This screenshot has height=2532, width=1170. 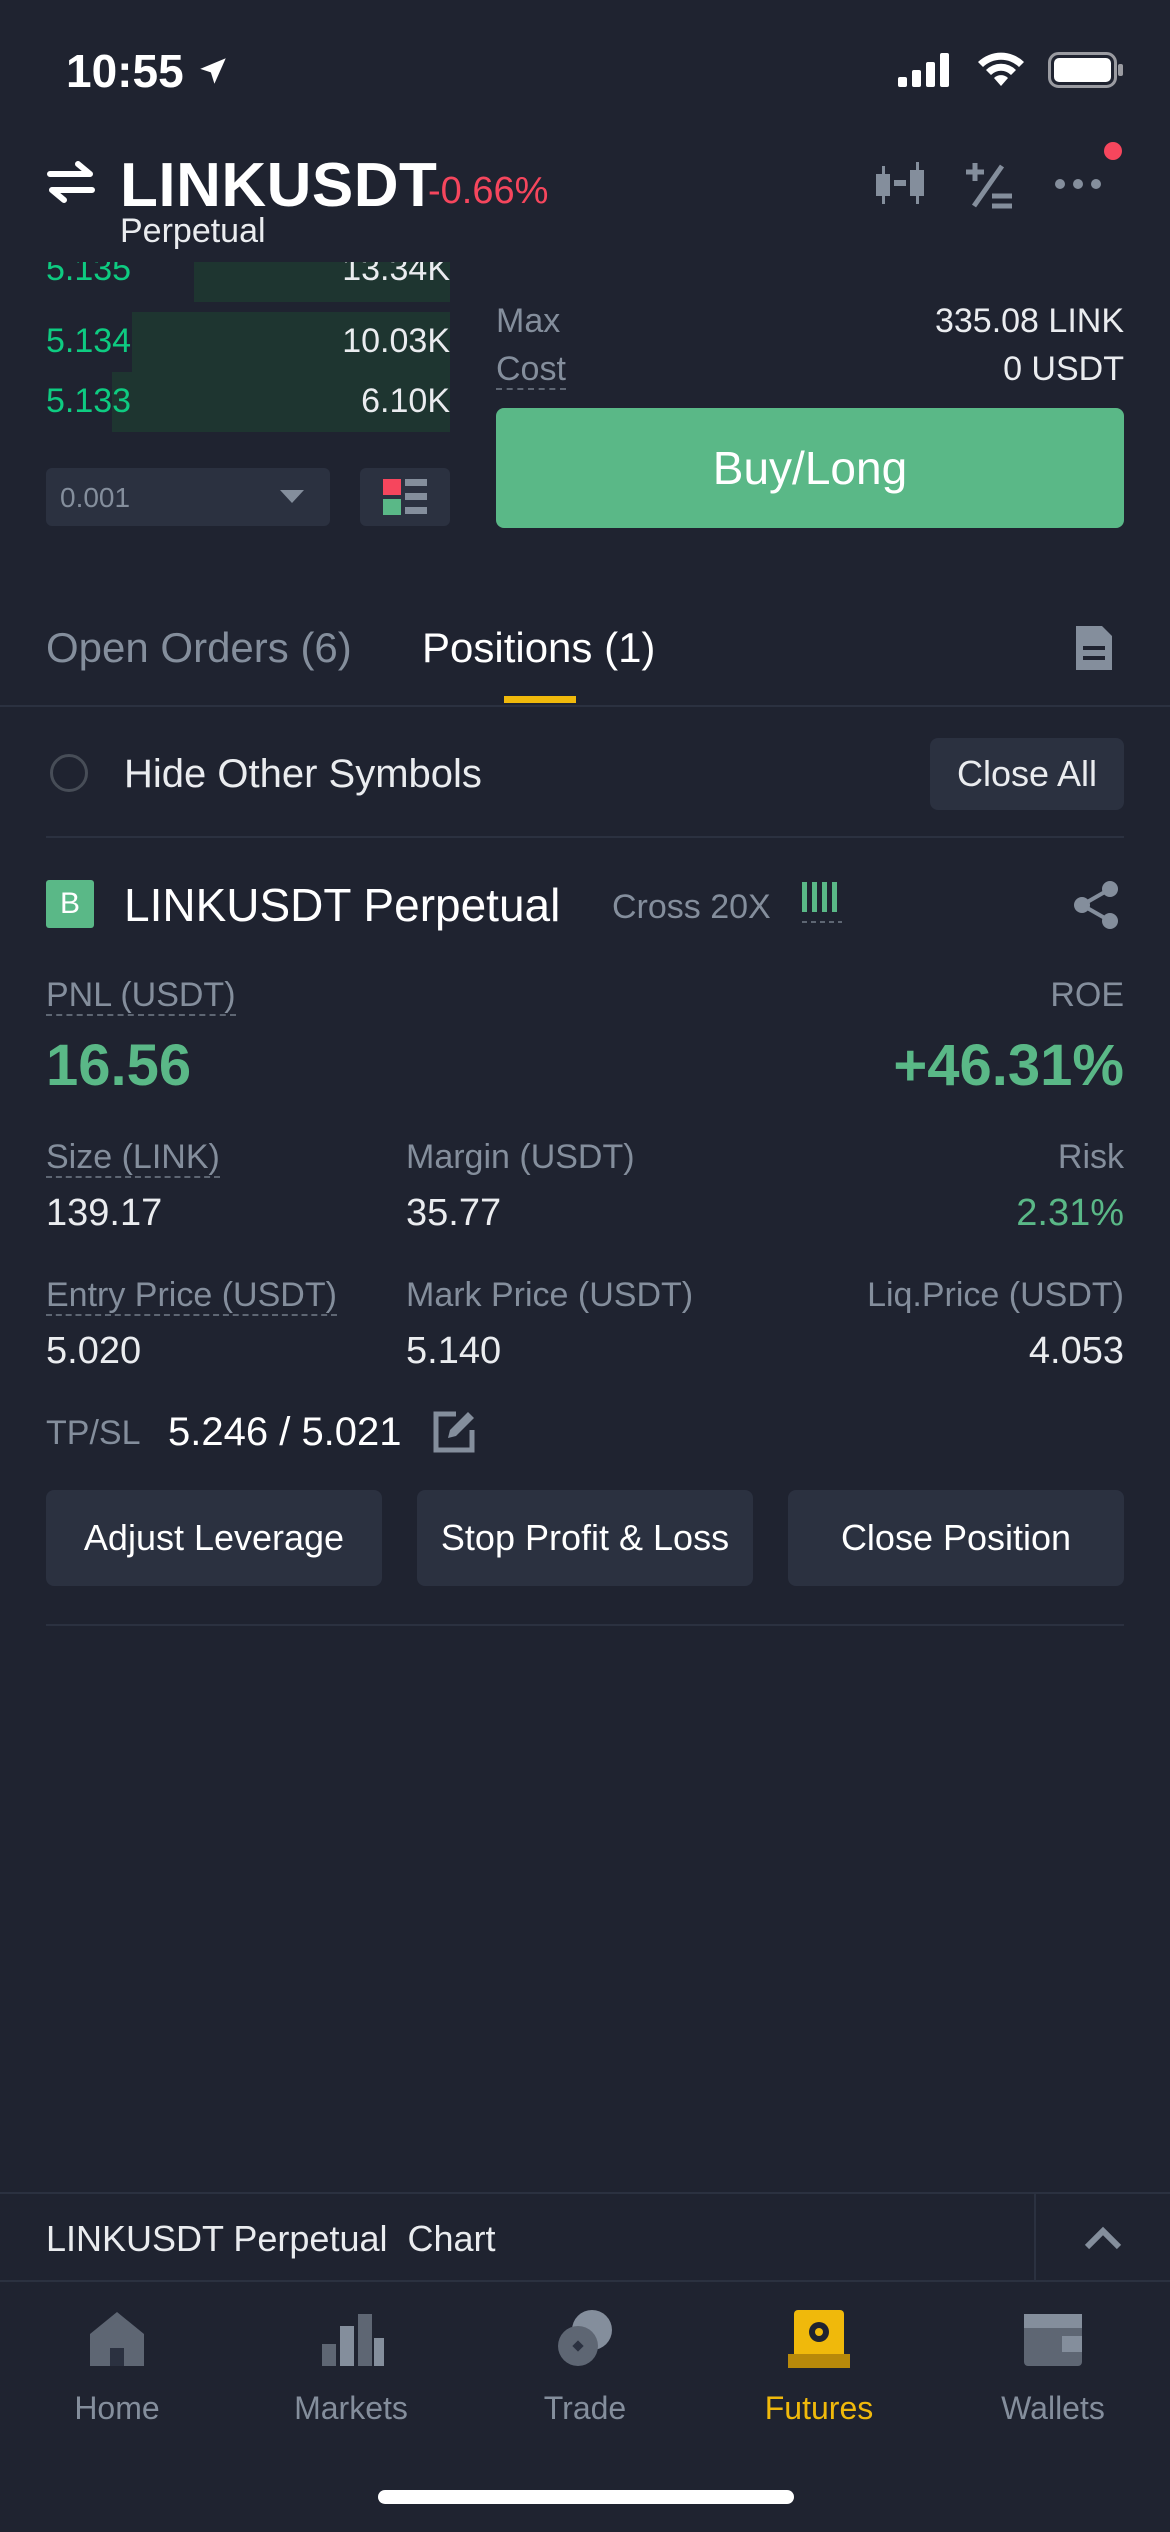 What do you see at coordinates (824, 905) in the screenshot?
I see `leverage-bars-icon` at bounding box center [824, 905].